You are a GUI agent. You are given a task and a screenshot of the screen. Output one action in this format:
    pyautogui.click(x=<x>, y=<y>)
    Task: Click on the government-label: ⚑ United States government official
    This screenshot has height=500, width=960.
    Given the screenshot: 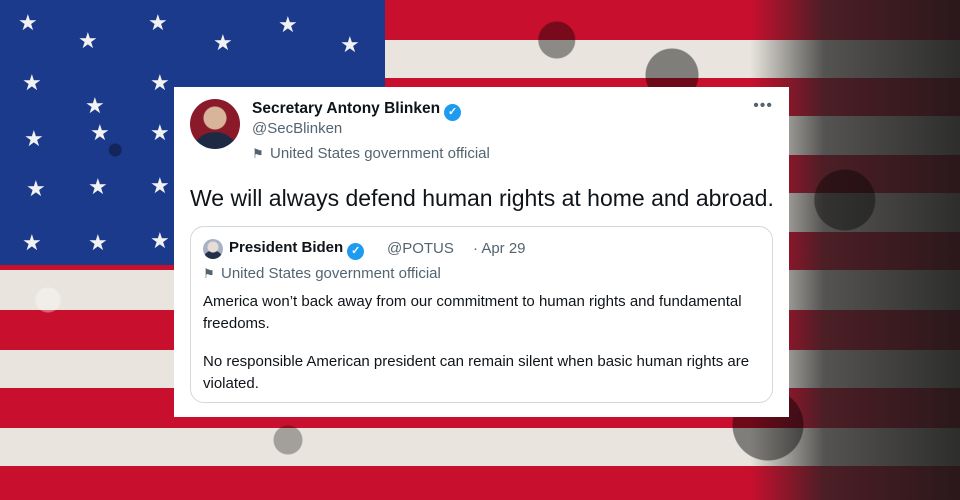 What is the action you would take?
    pyautogui.click(x=371, y=153)
    